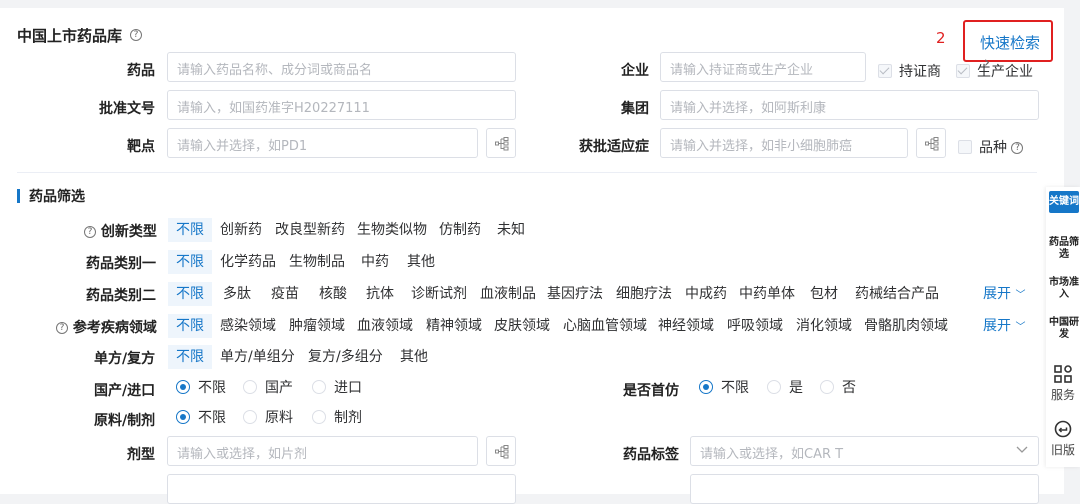 The width and height of the screenshot is (1080, 504). Describe the element at coordinates (322, 143) in the screenshot. I see `target-input: 请输入并选择，如PD1` at that location.